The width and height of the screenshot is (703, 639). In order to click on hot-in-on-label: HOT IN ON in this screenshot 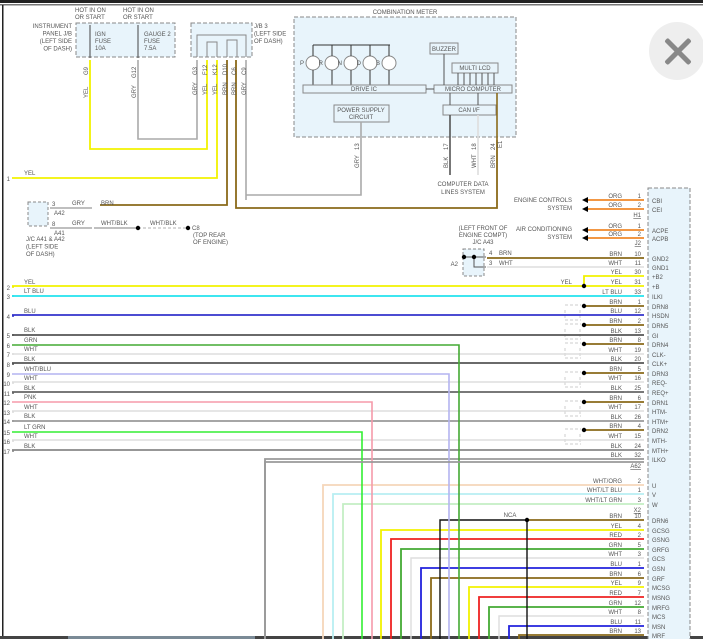, I will do `click(90, 11)`.